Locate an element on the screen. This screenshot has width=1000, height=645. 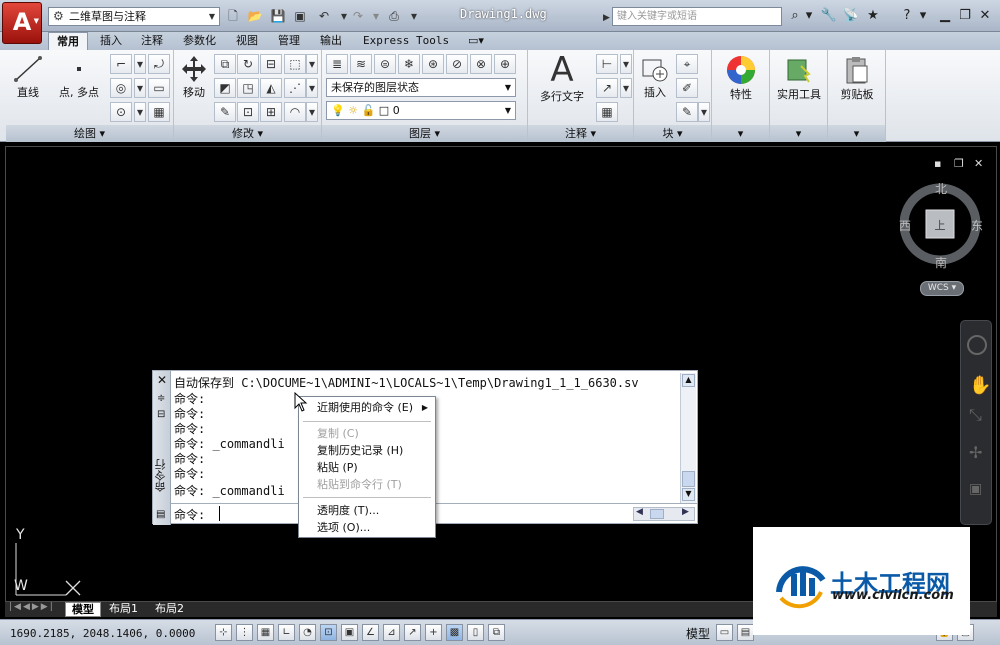
stretch-icon: ✎ is located at coordinates (225, 112).